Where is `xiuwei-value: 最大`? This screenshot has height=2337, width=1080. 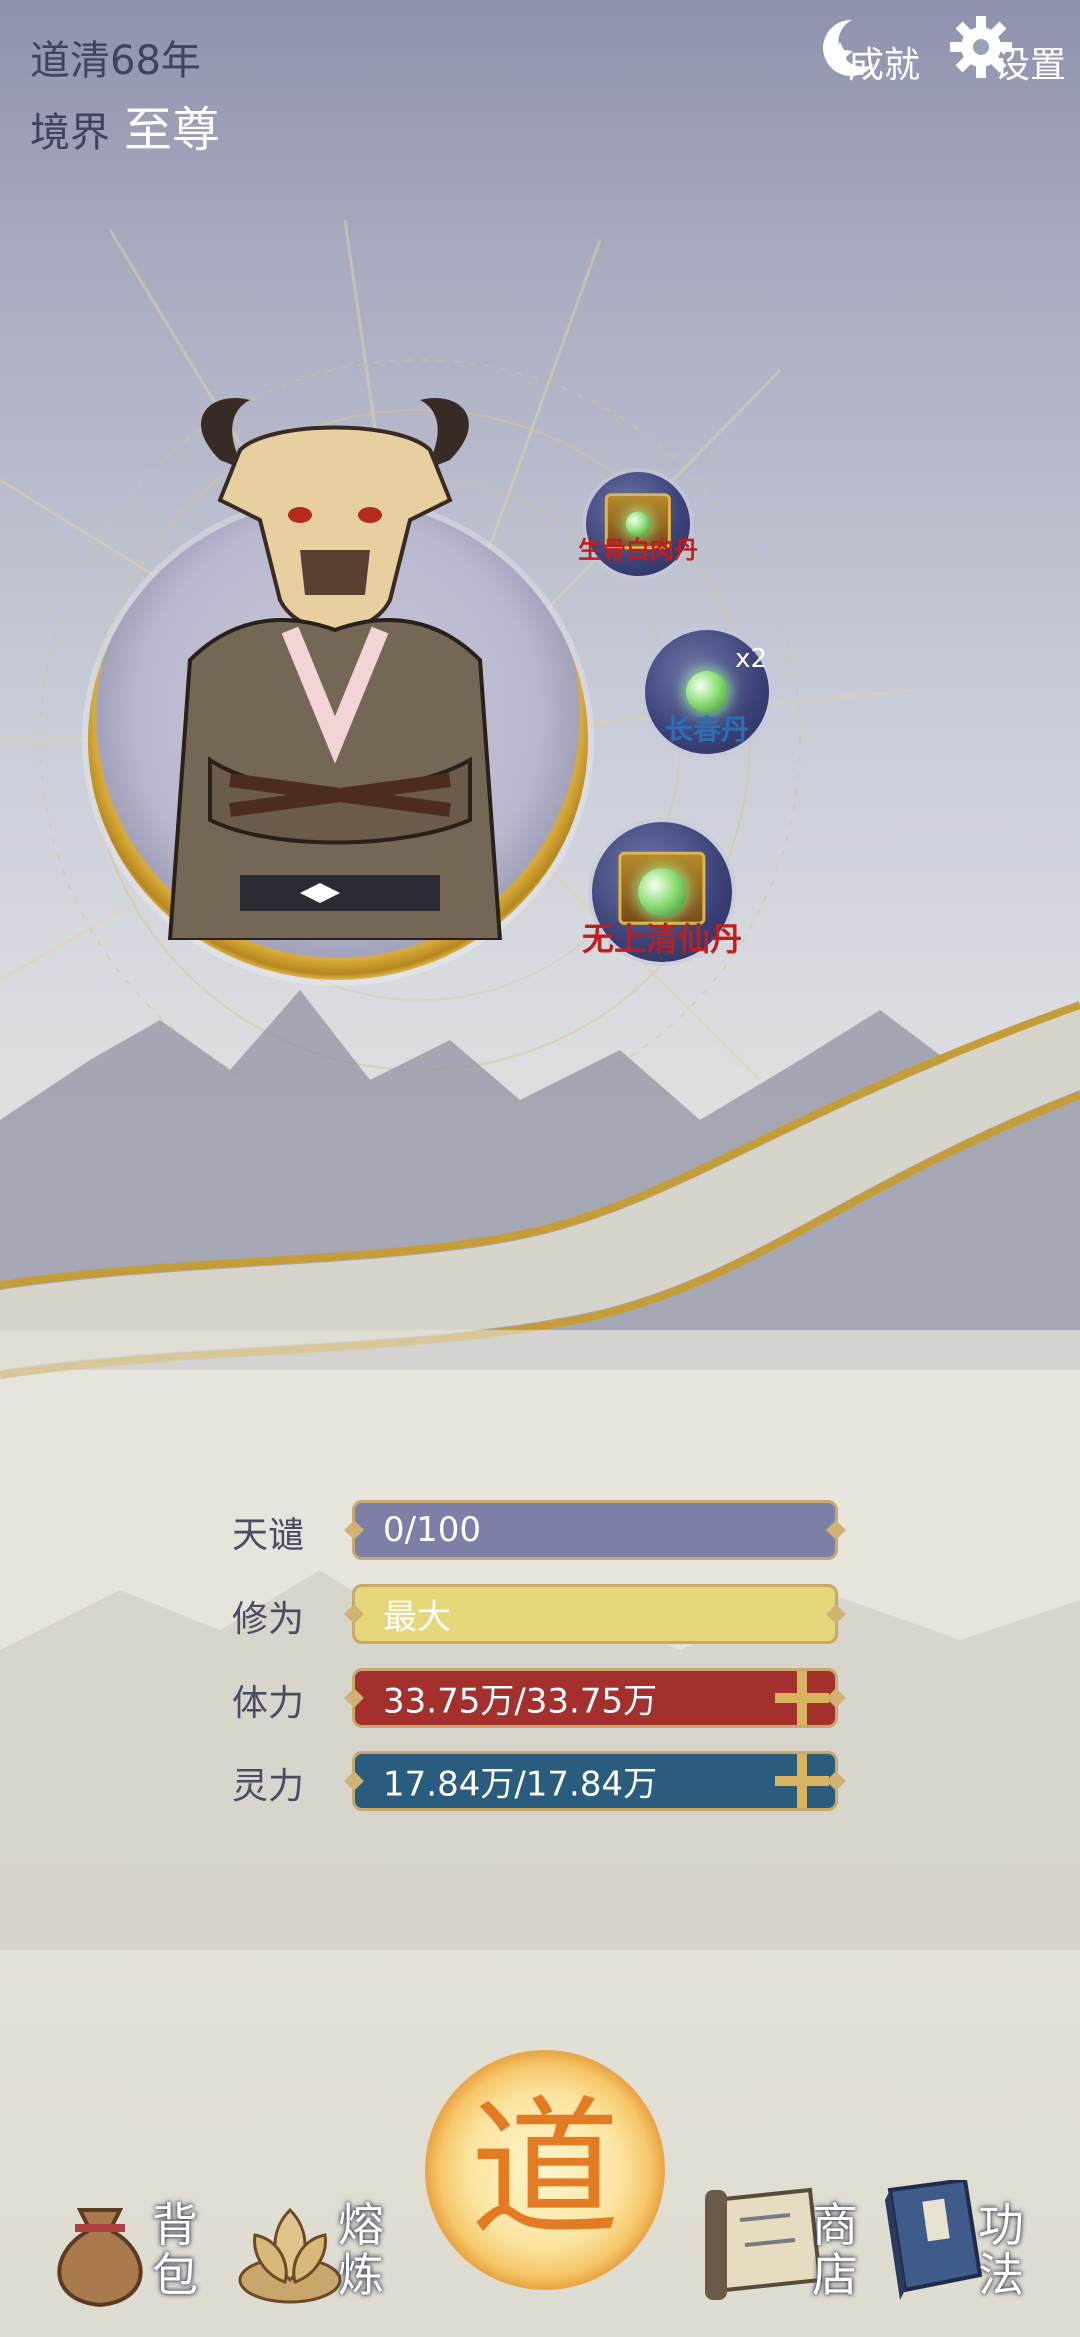 xiuwei-value: 最大 is located at coordinates (417, 1617).